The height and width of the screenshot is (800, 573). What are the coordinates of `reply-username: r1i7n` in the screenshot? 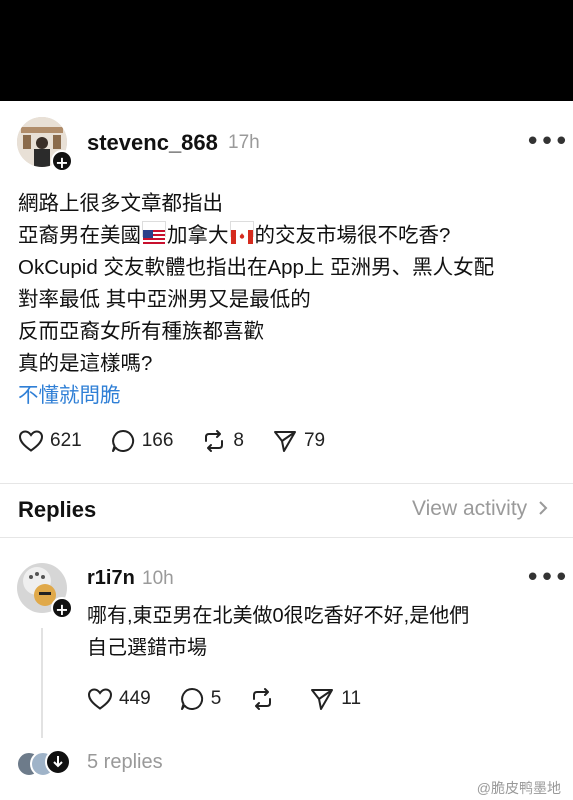 It's located at (111, 578).